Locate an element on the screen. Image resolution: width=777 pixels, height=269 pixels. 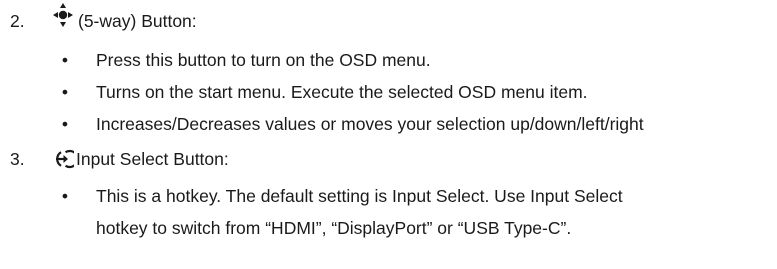
item-title: Input Select Button: is located at coordinates (152, 158).